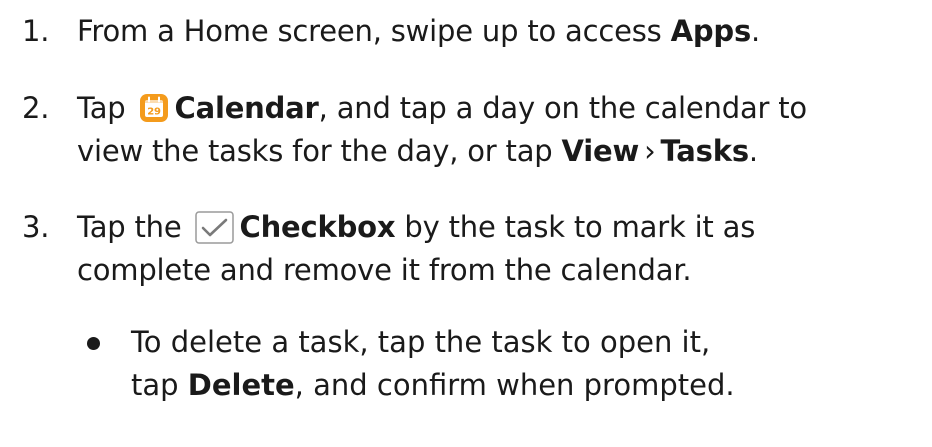 This screenshot has height=447, width=932. What do you see at coordinates (319, 151) in the screenshot?
I see `text-segment: view the tasks for the day, or tap` at bounding box center [319, 151].